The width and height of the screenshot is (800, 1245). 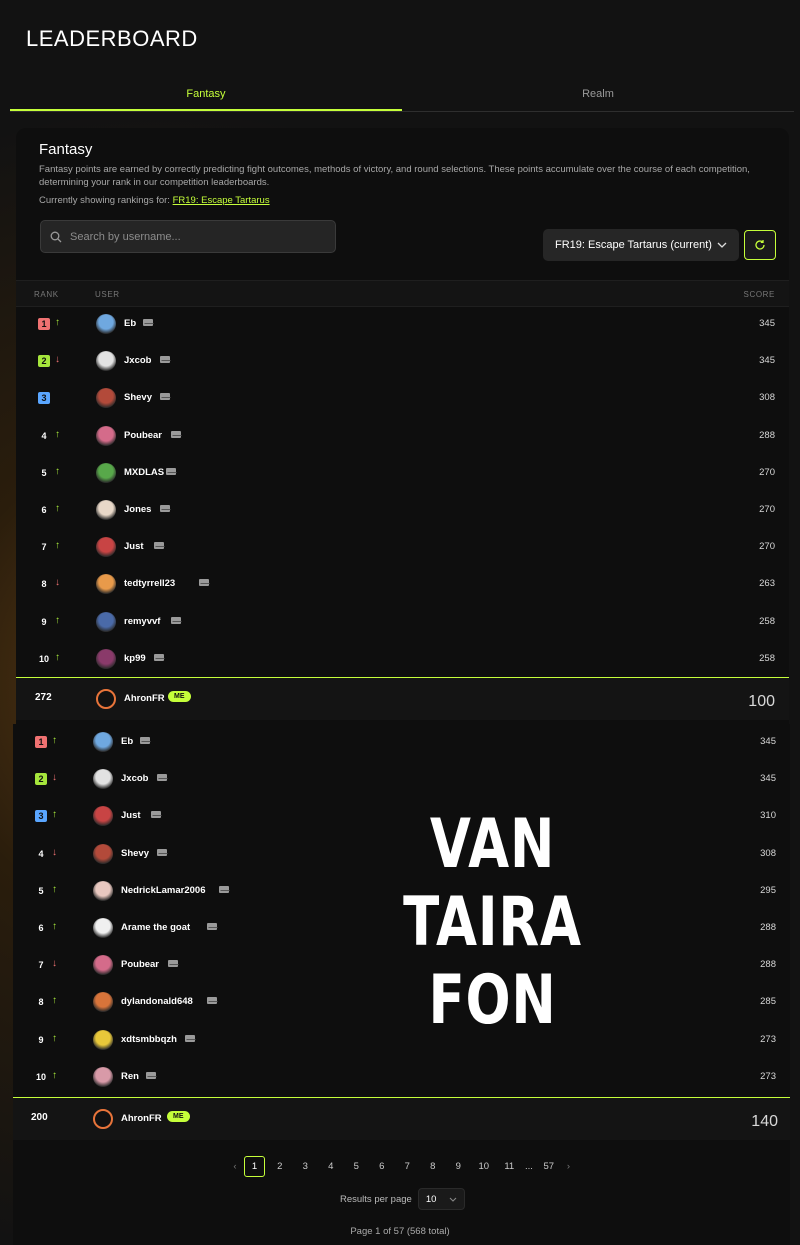 What do you see at coordinates (433, 1166) in the screenshot?
I see `page-button: 8` at bounding box center [433, 1166].